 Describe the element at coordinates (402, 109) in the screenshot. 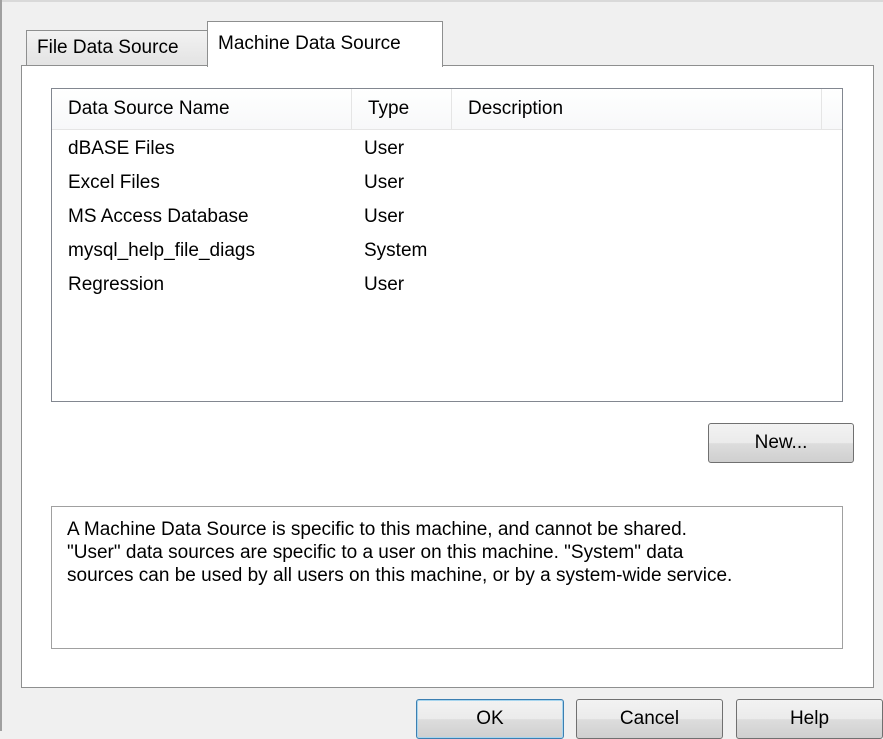

I see `column-header-type: Type` at that location.